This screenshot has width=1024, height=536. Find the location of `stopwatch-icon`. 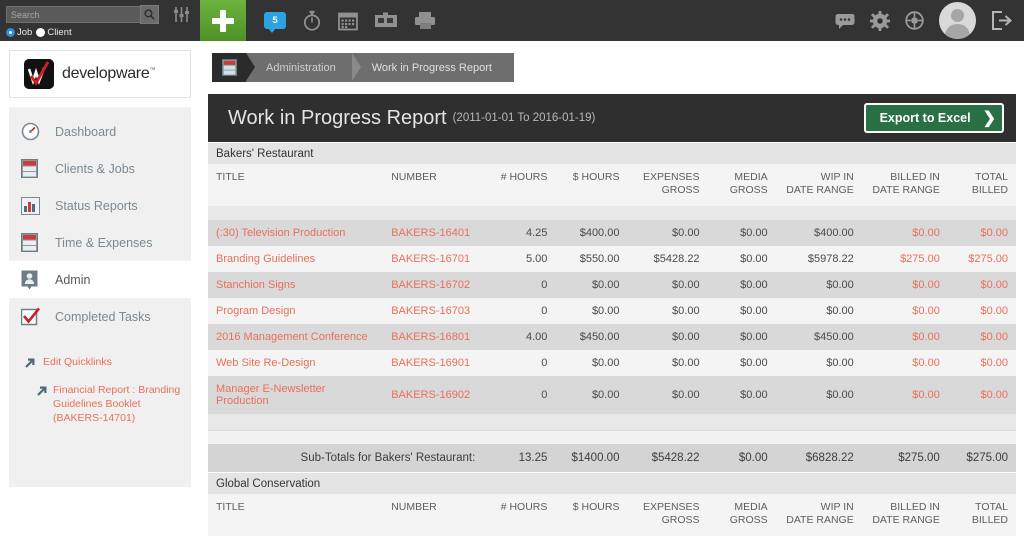

stopwatch-icon is located at coordinates (312, 20).